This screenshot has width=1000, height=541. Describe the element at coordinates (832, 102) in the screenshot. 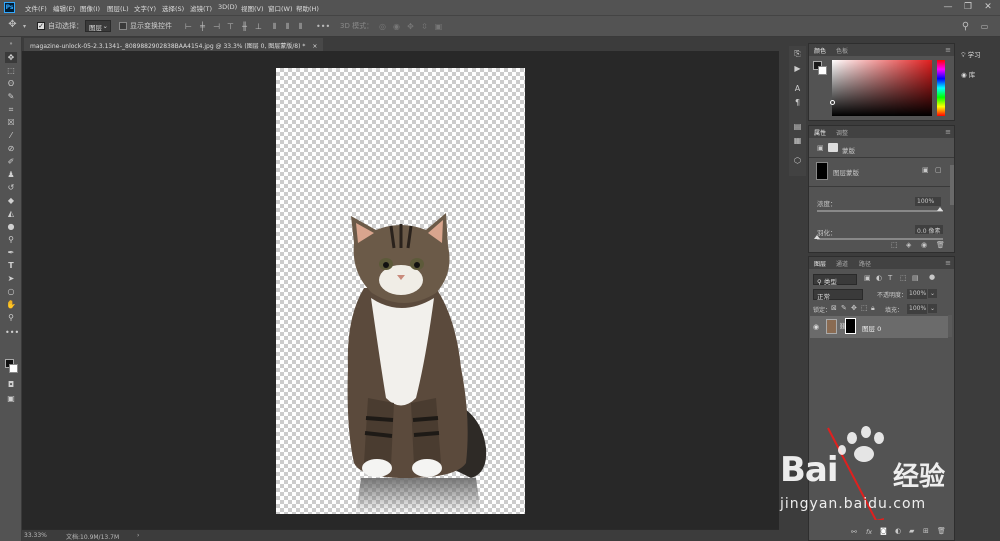

I see `color-picker-marker` at that location.